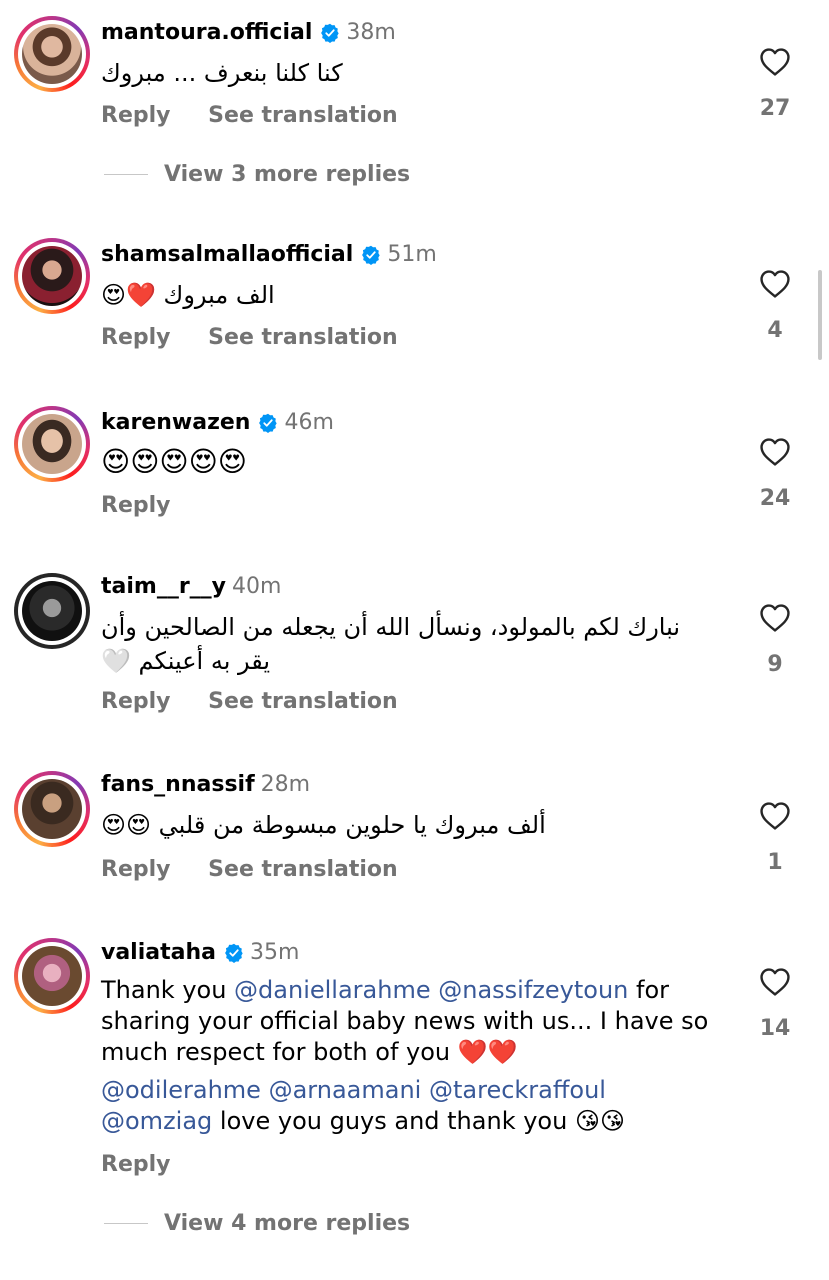 The image size is (829, 1280). Describe the element at coordinates (418, 1121) in the screenshot. I see `text-span: love you guys and thank you 😘😘` at that location.